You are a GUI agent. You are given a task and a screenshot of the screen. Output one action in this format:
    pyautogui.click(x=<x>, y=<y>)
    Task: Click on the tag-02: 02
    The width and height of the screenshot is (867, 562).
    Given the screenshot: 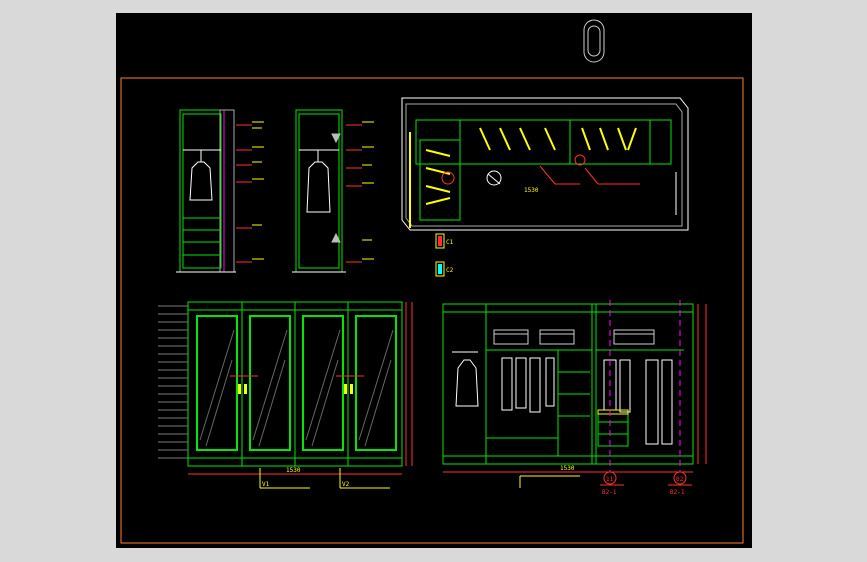 What is the action you would take?
    pyautogui.click(x=680, y=479)
    